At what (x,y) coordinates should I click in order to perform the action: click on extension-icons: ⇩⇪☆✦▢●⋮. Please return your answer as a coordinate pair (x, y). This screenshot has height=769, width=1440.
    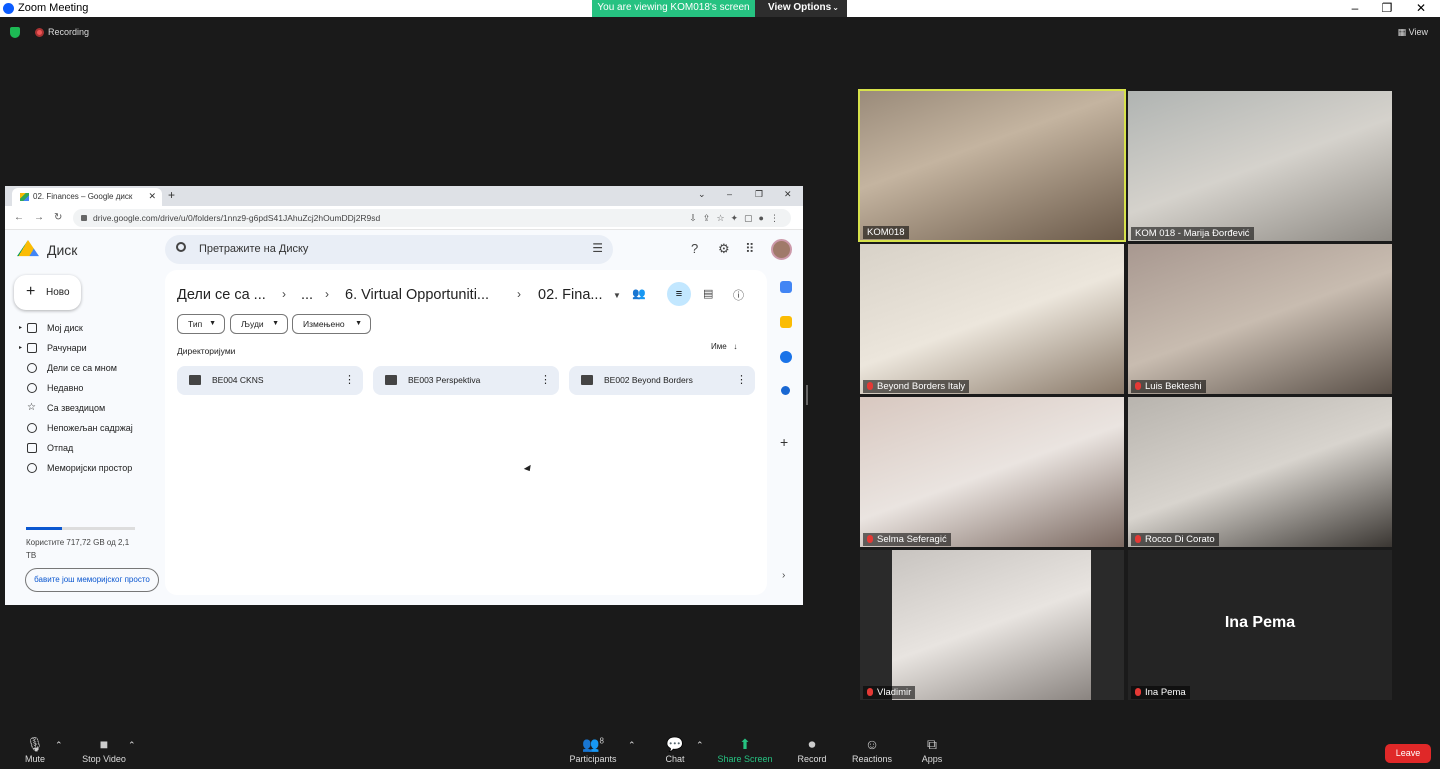
    Looking at the image, I should click on (737, 218).